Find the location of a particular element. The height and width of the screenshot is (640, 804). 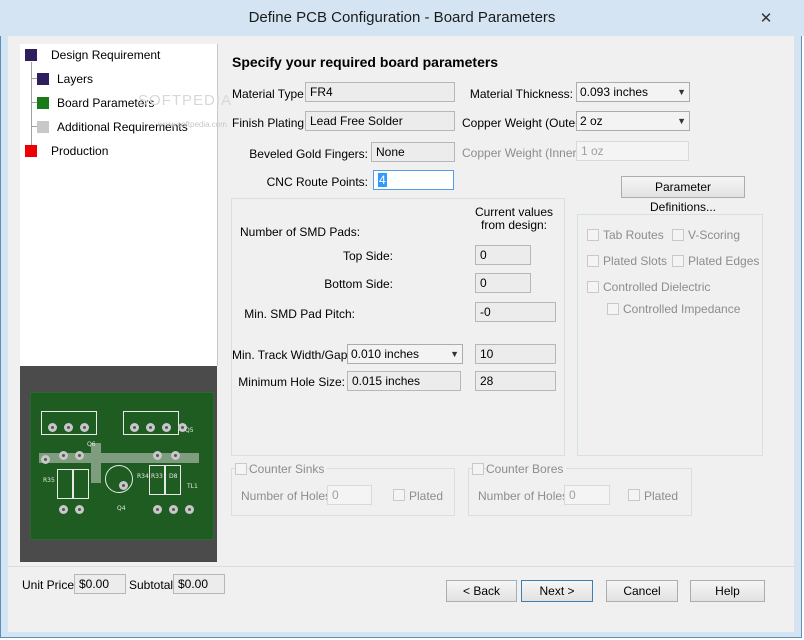

back-button: < Back is located at coordinates (481, 591).